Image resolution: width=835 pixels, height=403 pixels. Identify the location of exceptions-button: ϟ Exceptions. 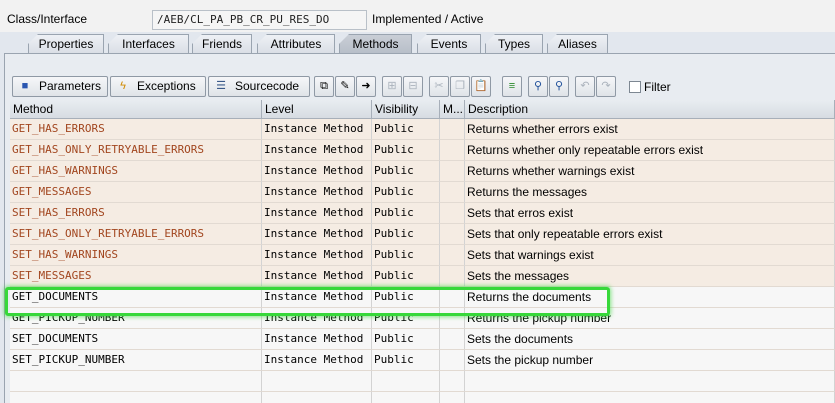
(158, 86).